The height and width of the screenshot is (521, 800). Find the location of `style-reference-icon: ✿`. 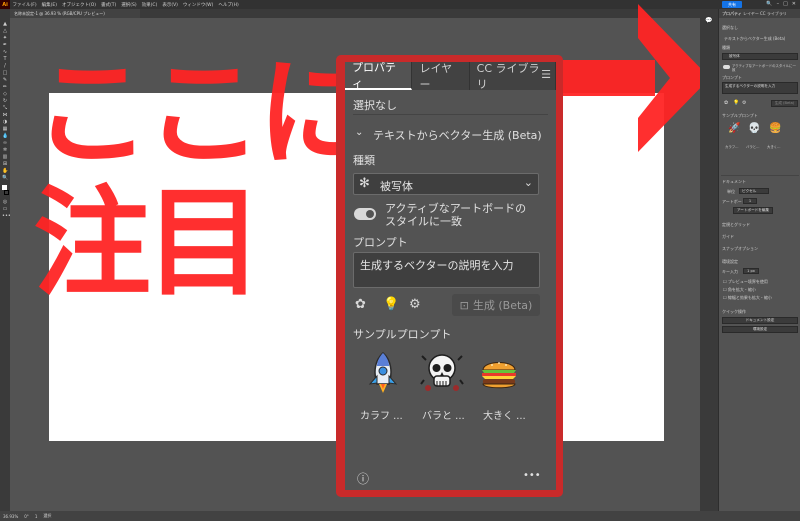

style-reference-icon: ✿ is located at coordinates (360, 305).